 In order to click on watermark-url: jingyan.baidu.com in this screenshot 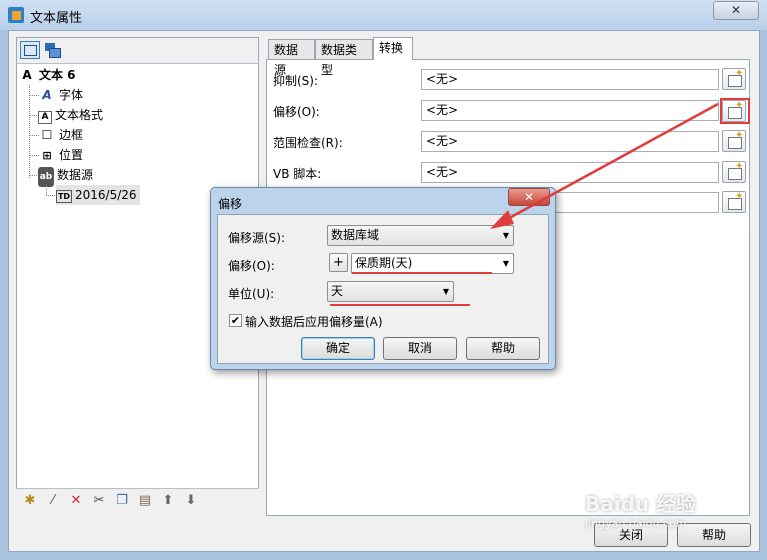, I will do `click(636, 523)`.